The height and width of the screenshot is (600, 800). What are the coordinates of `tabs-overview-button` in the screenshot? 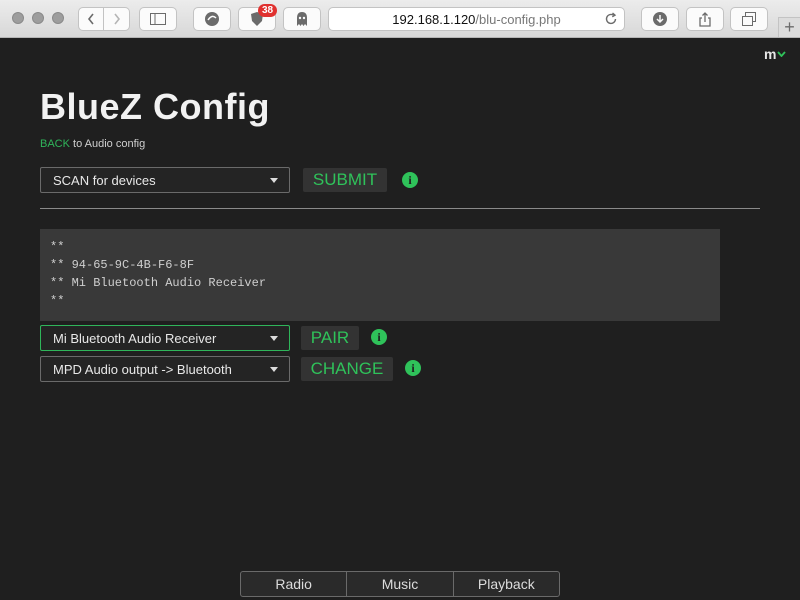 It's located at (749, 19).